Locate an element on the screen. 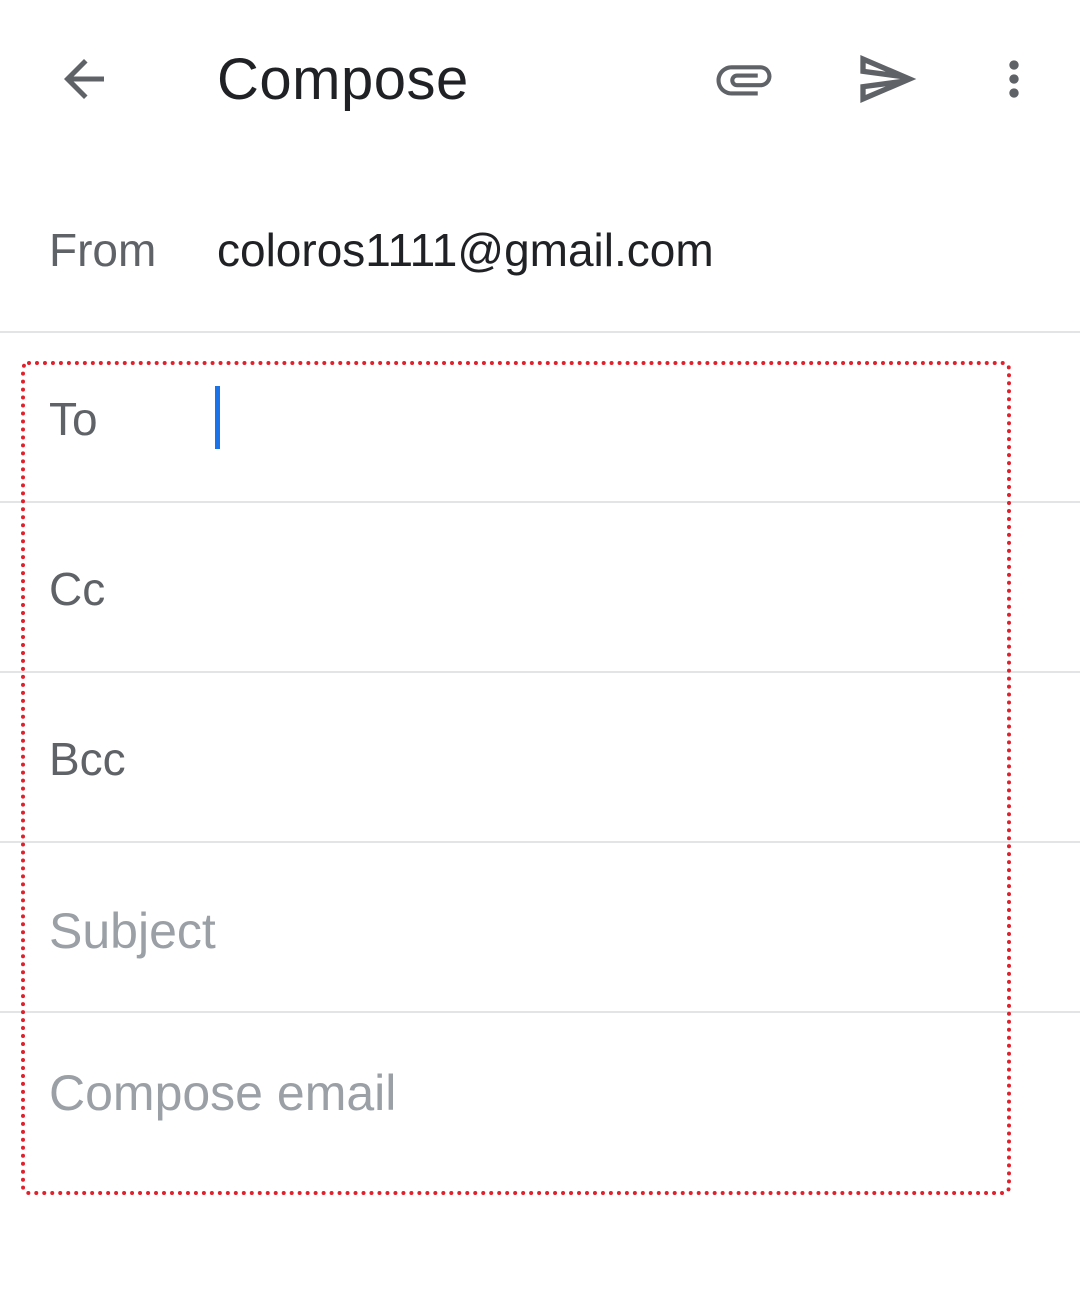 This screenshot has width=1080, height=1308. from-row: From coloros1111@gmail.com is located at coordinates (540, 249).